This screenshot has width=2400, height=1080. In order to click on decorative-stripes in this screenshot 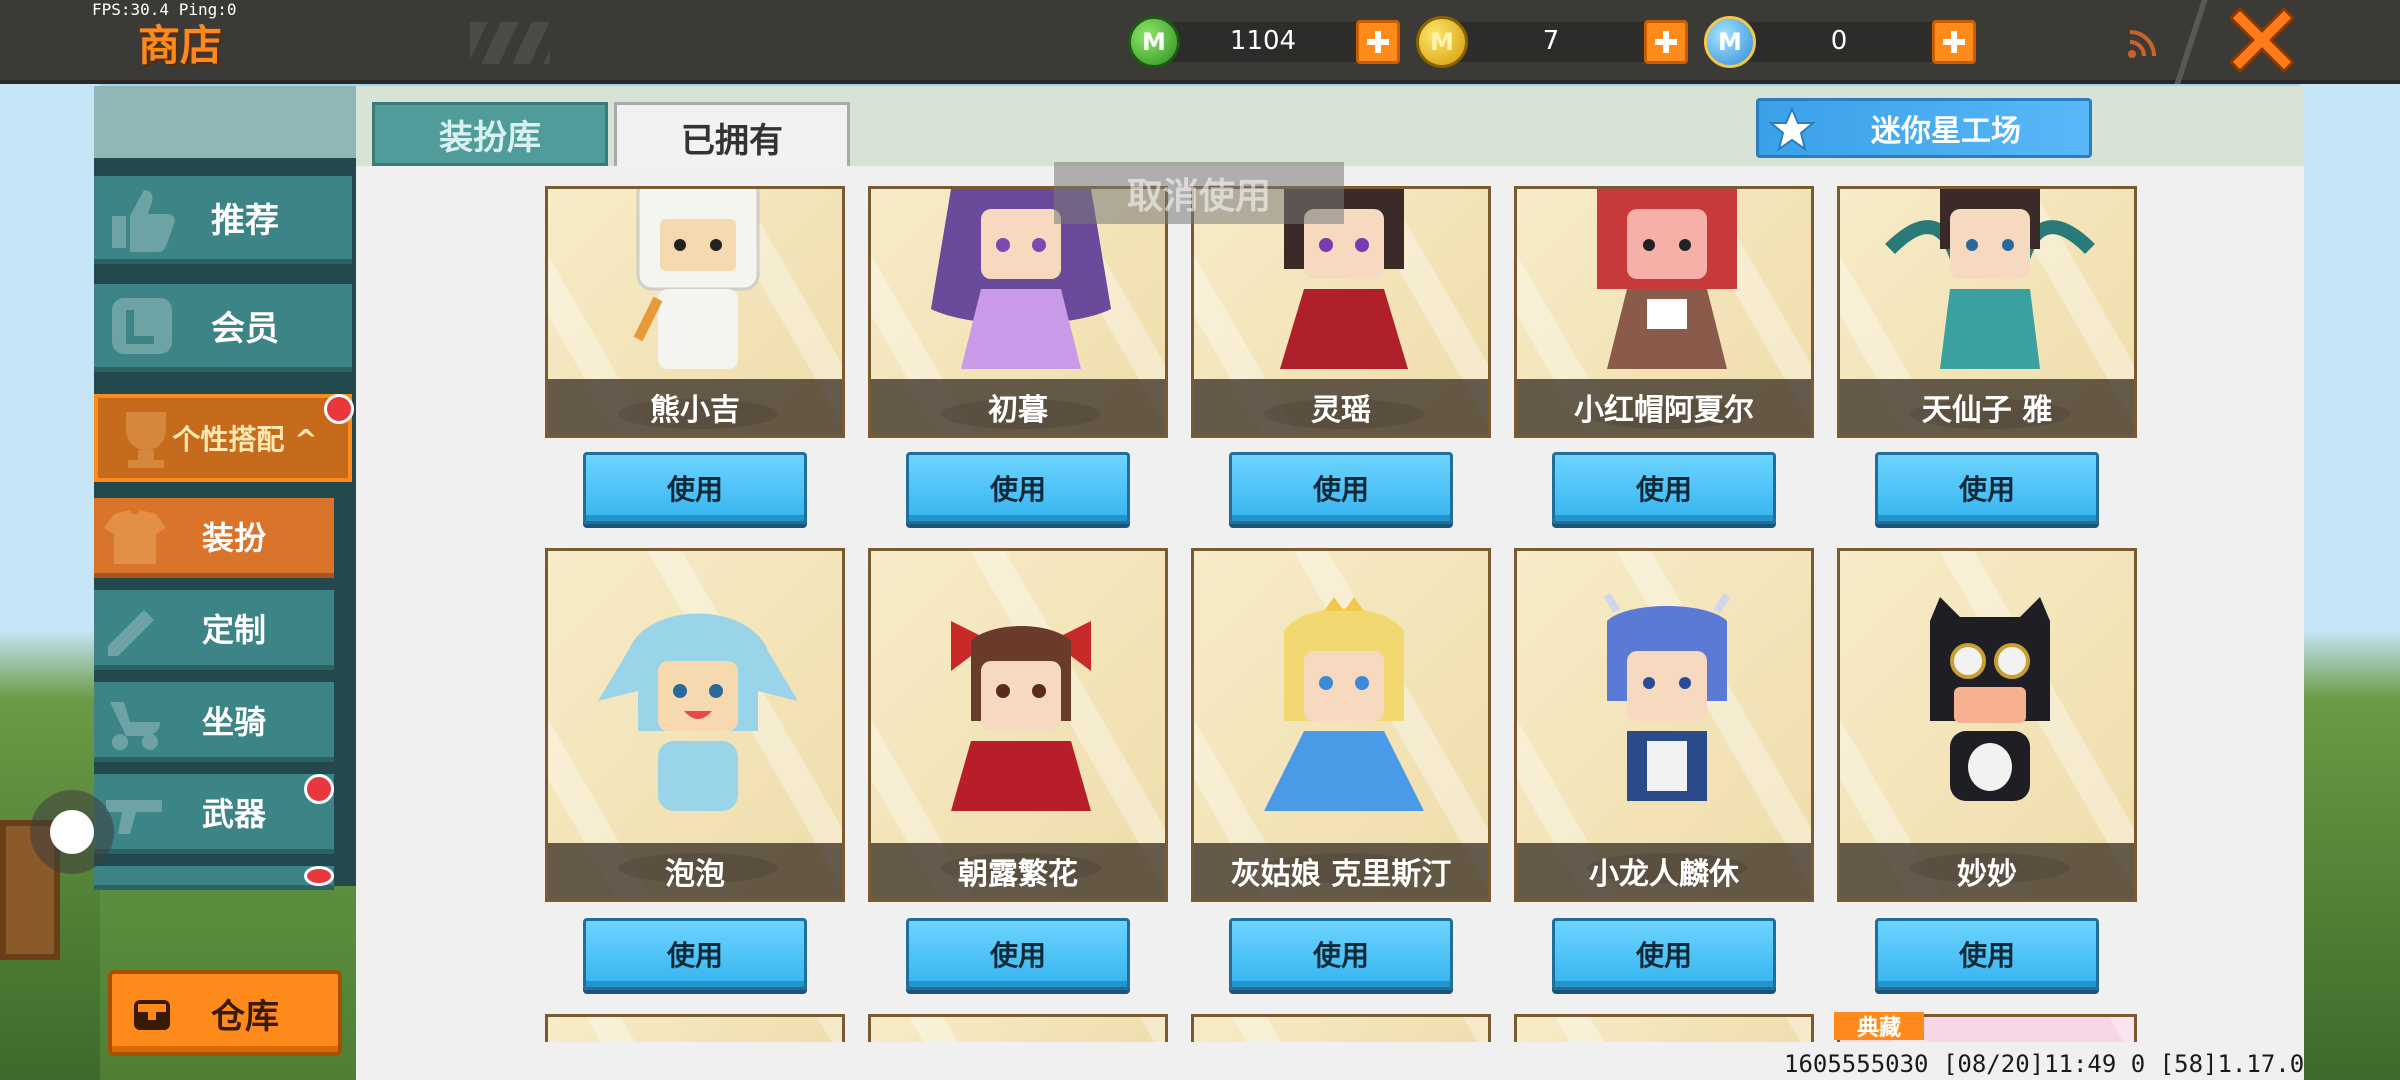, I will do `click(510, 43)`.